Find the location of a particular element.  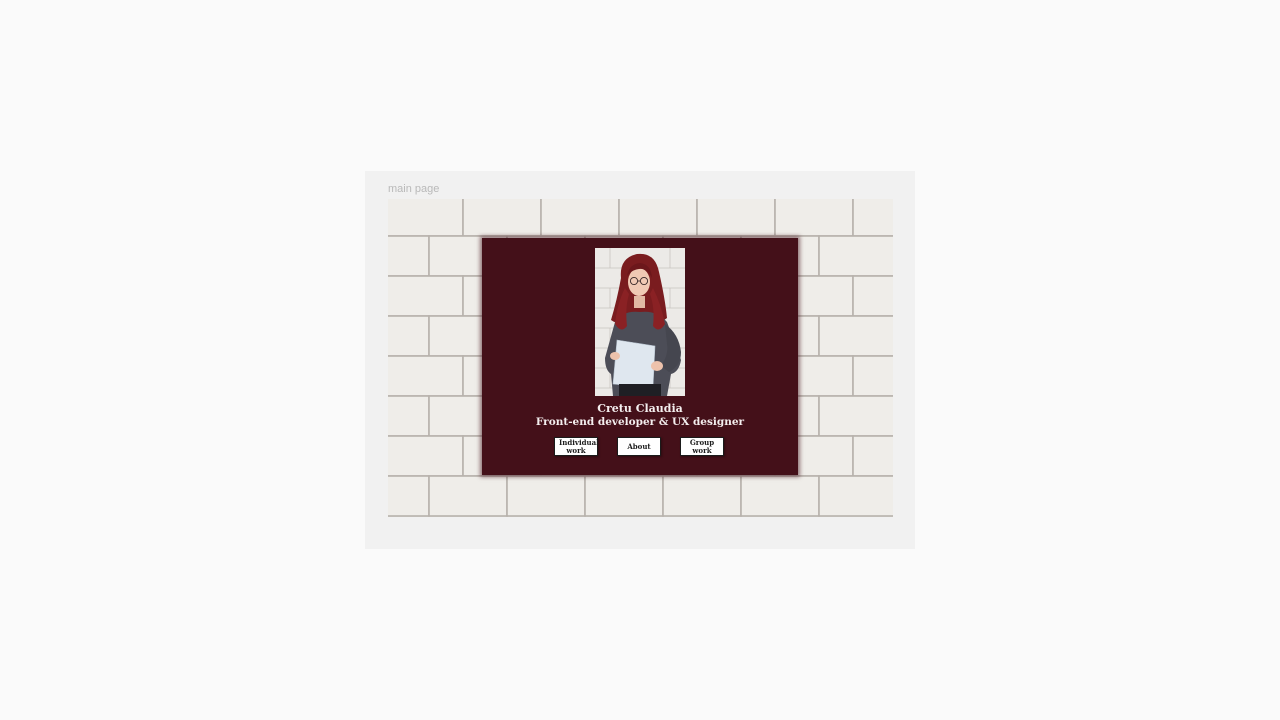

portrait-photo is located at coordinates (640, 322).